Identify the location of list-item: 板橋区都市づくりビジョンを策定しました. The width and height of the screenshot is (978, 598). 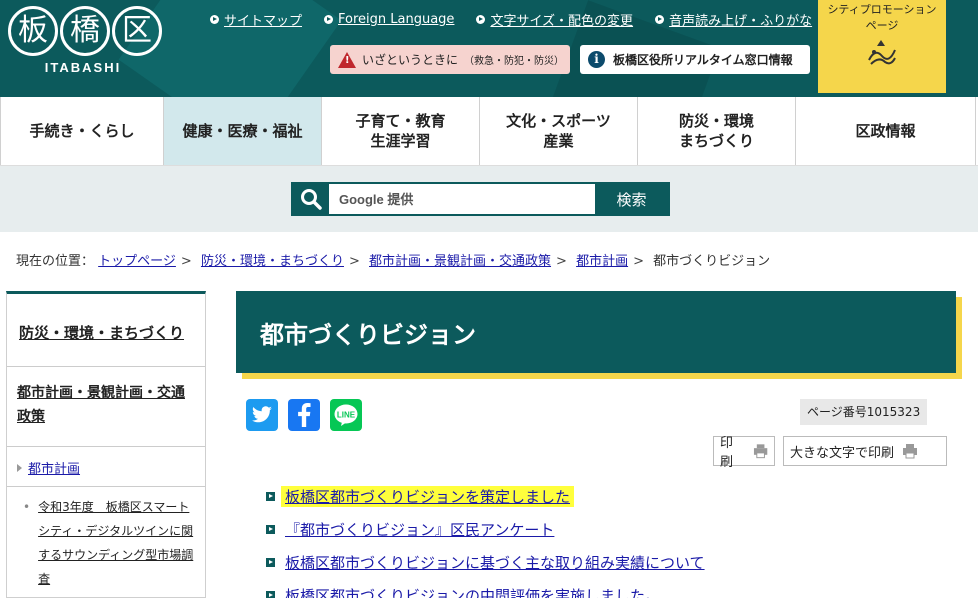
(616, 496).